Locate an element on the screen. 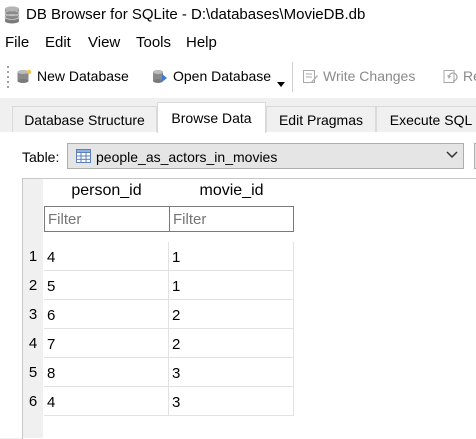 Image resolution: width=476 pixels, height=439 pixels. write-changes-icon is located at coordinates (310, 76).